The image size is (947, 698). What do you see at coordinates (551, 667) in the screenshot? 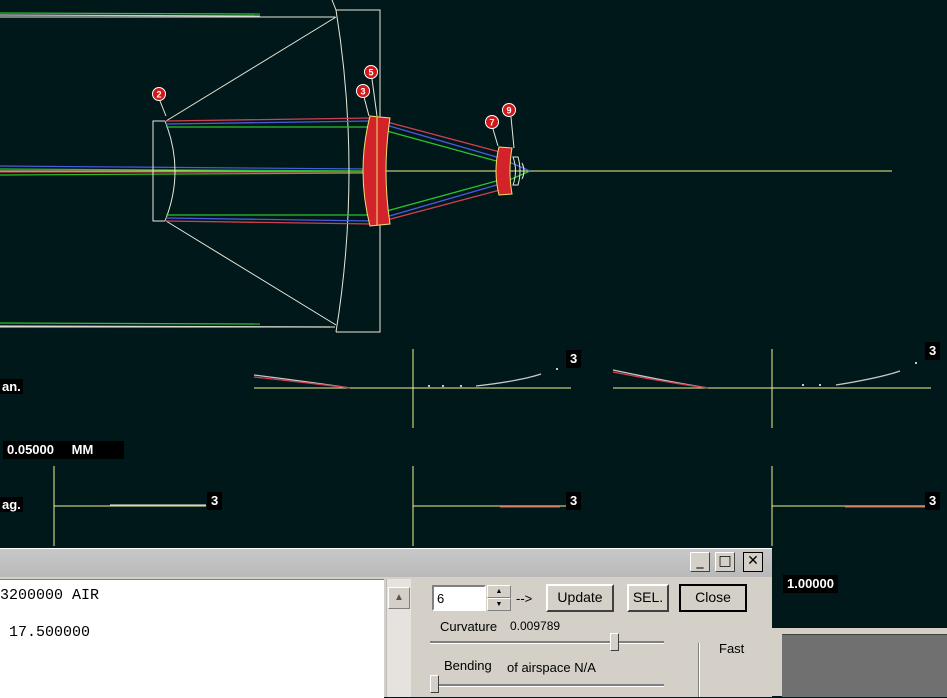
I see `bending-value: of airspace N/A` at bounding box center [551, 667].